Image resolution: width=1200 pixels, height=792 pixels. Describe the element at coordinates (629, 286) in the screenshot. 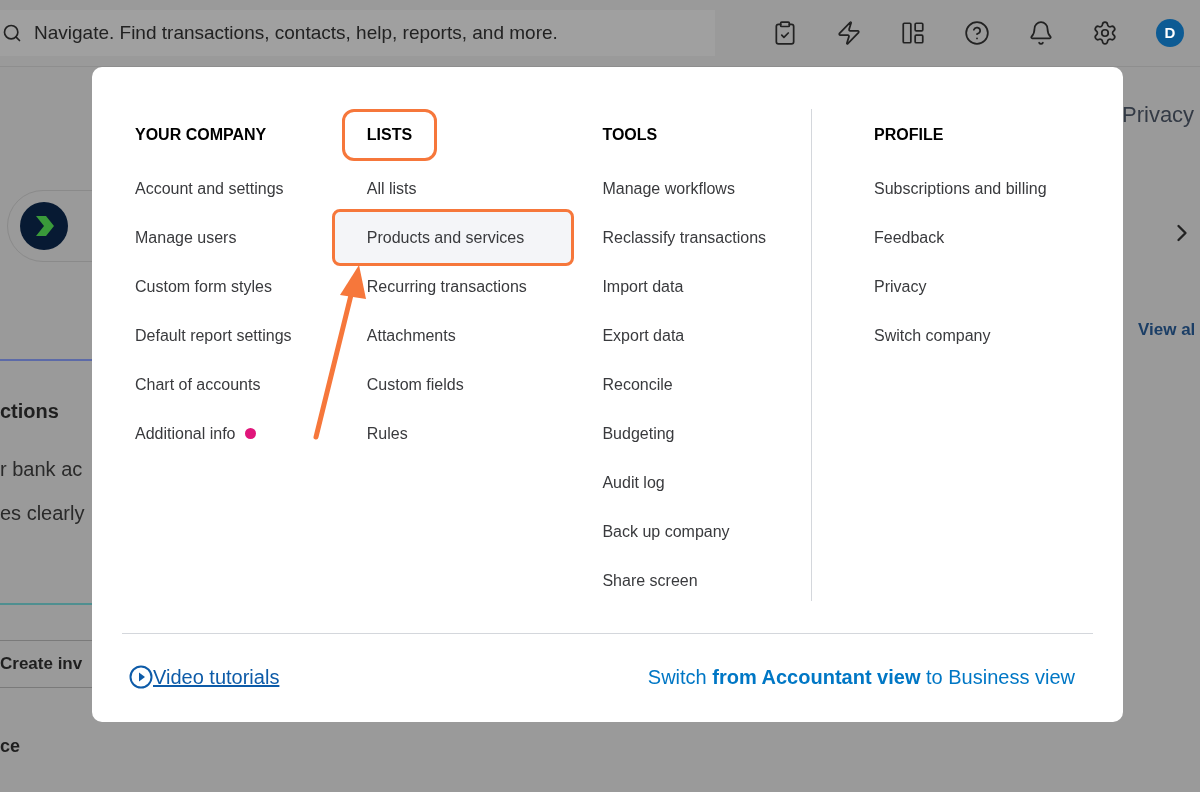

I see `menu-item: Import data` at that location.